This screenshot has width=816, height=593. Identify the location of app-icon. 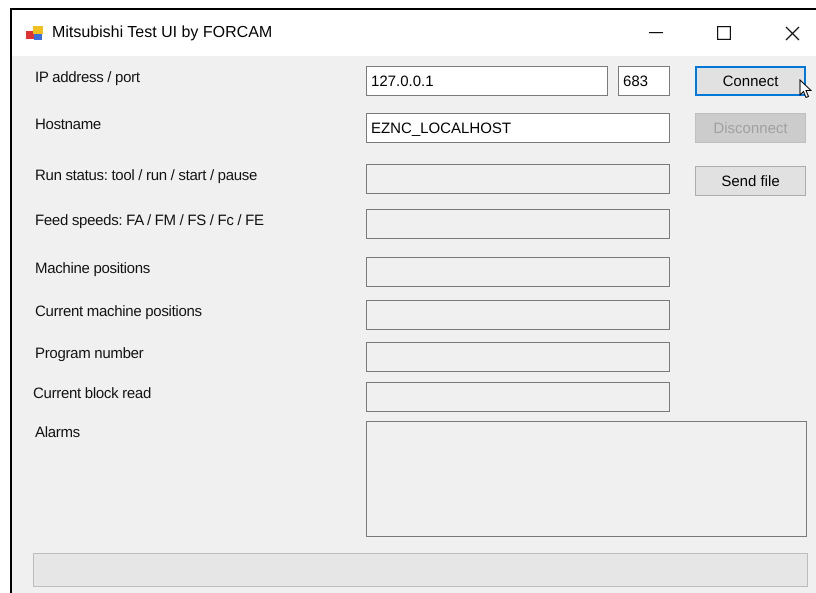
(35, 33).